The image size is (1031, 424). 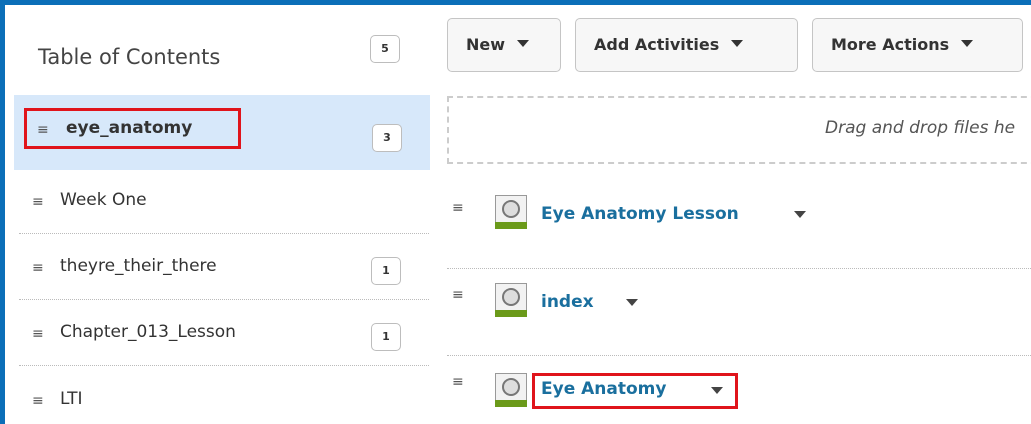 I want to click on more-actions-button: More Actions, so click(x=917, y=45).